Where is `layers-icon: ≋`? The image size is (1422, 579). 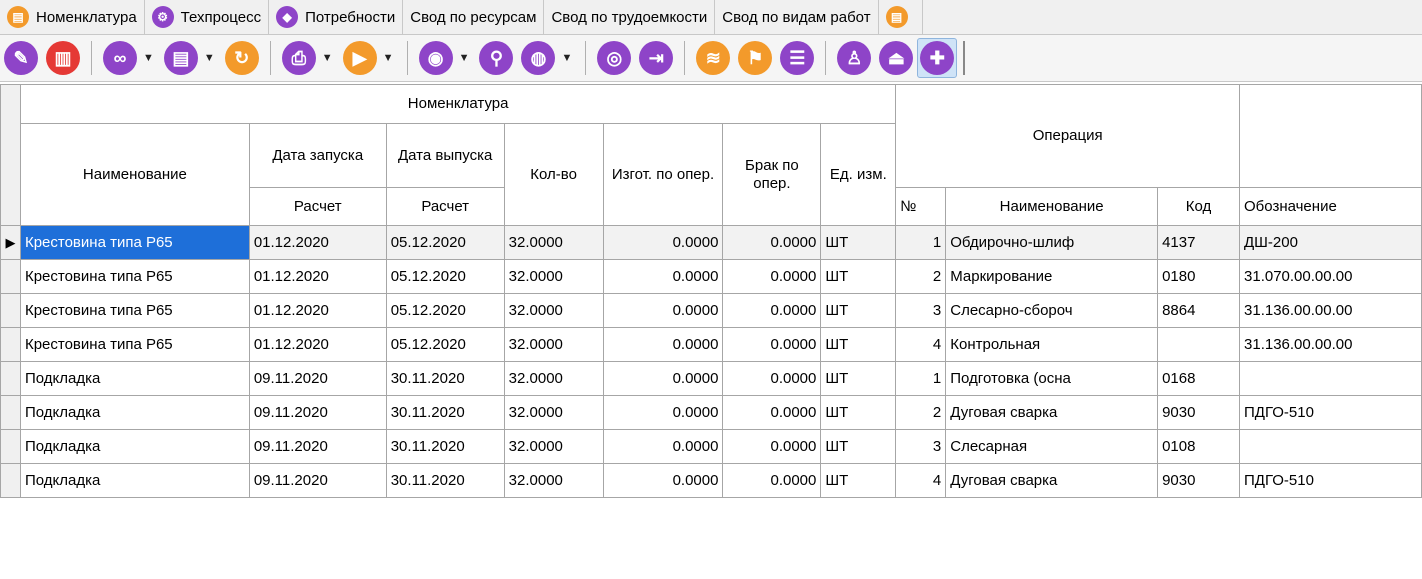 layers-icon: ≋ is located at coordinates (713, 58).